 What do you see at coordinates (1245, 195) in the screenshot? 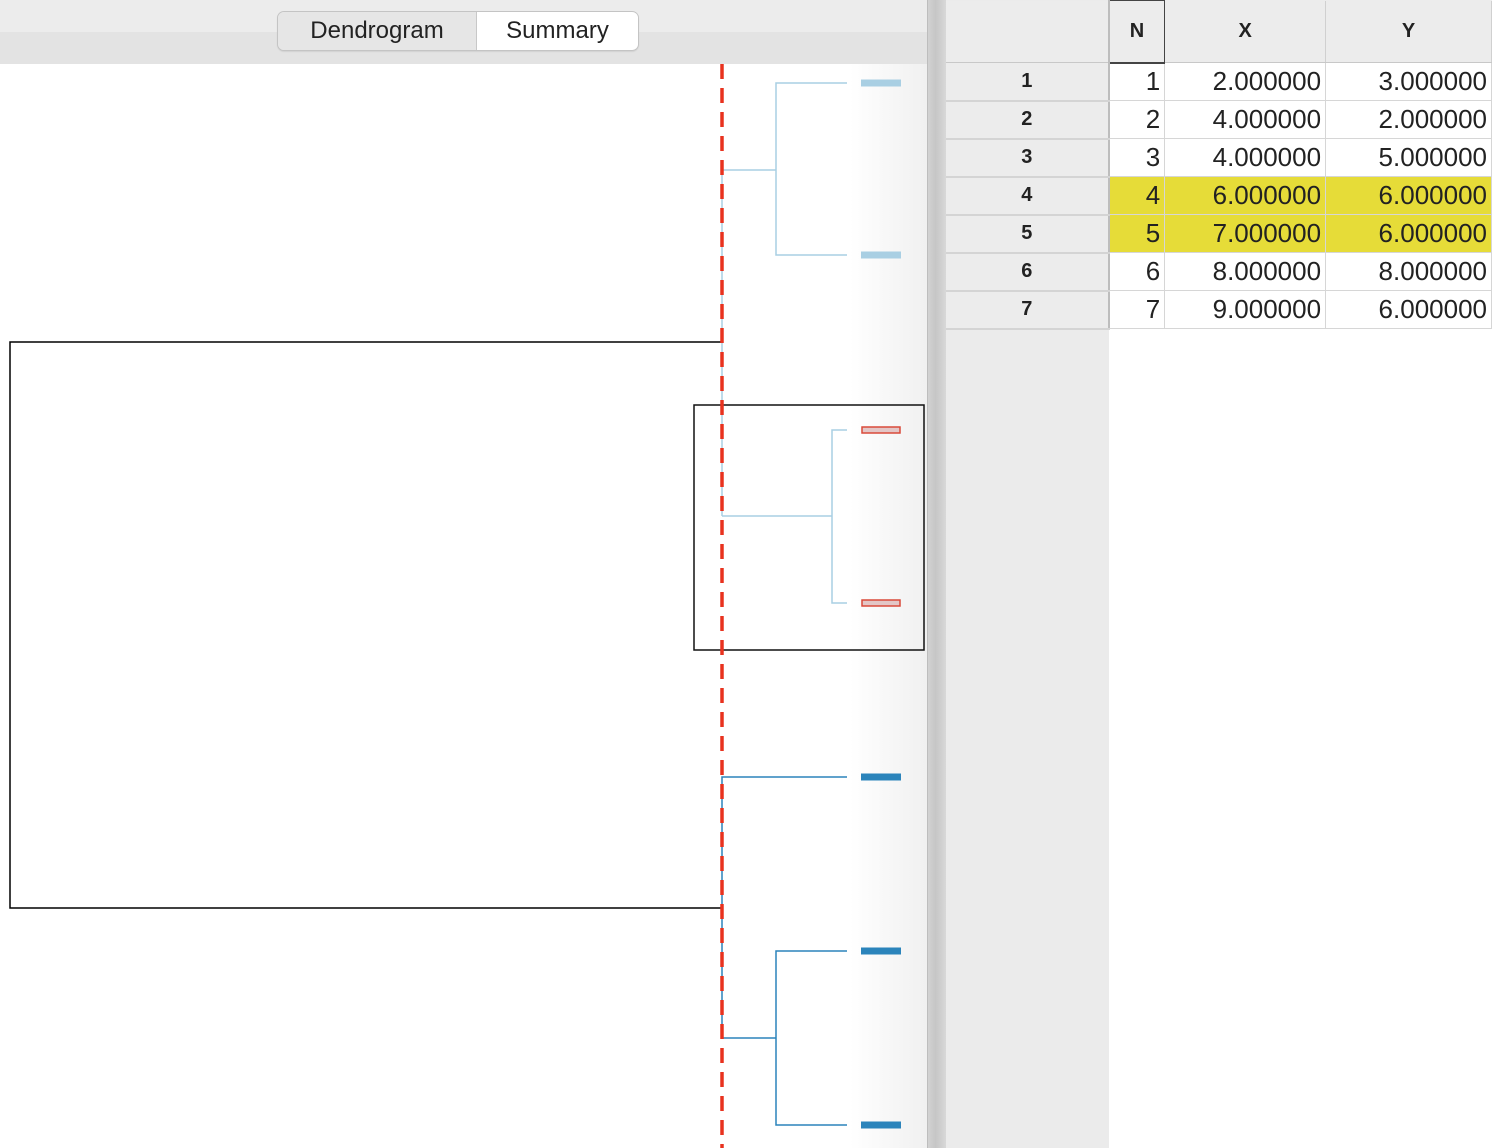
I see `cell-x: 6.000000` at bounding box center [1245, 195].